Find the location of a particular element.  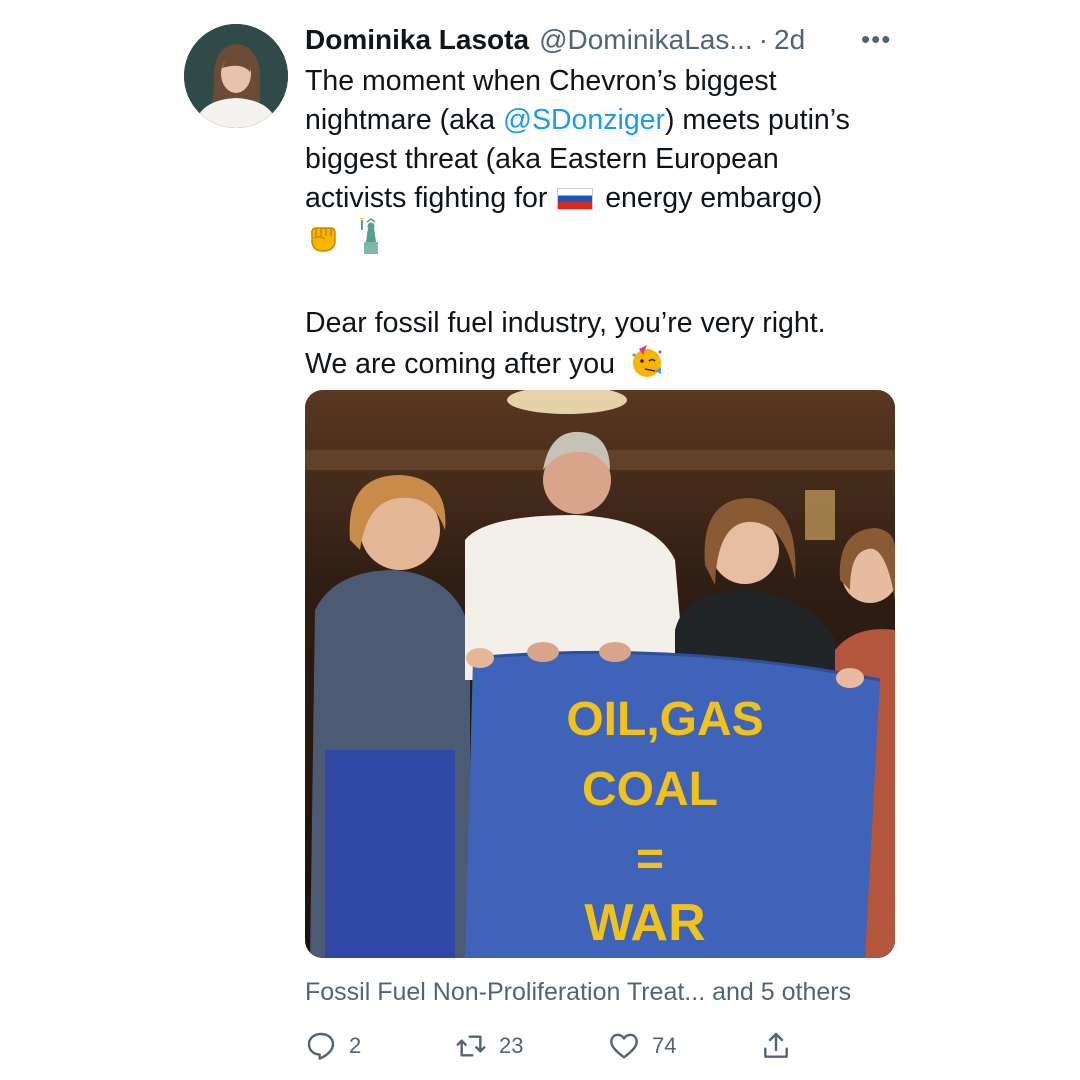

tweet-line: The moment when Chevron’s biggest is located at coordinates (541, 81).